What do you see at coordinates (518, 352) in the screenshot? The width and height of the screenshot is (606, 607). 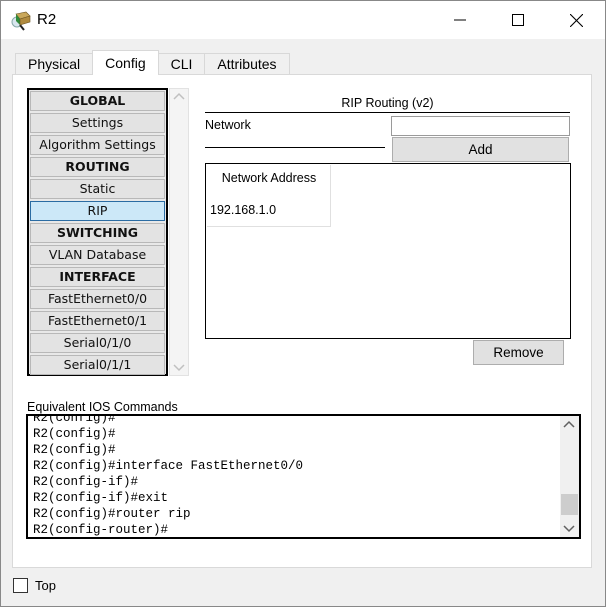 I see `remove-button: Remove` at bounding box center [518, 352].